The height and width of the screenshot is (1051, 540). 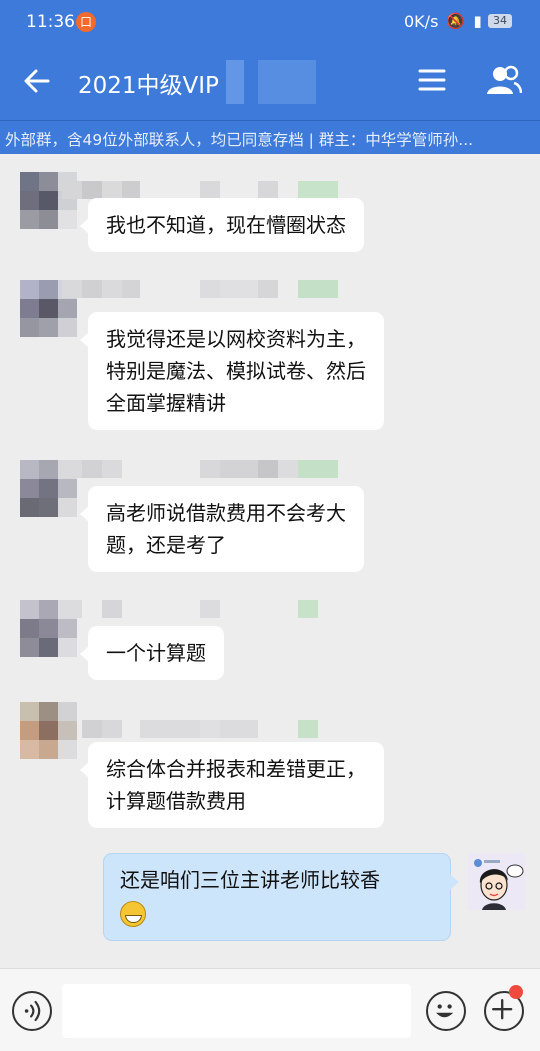 What do you see at coordinates (500, 21) in the screenshot?
I see `battery-icon: 34` at bounding box center [500, 21].